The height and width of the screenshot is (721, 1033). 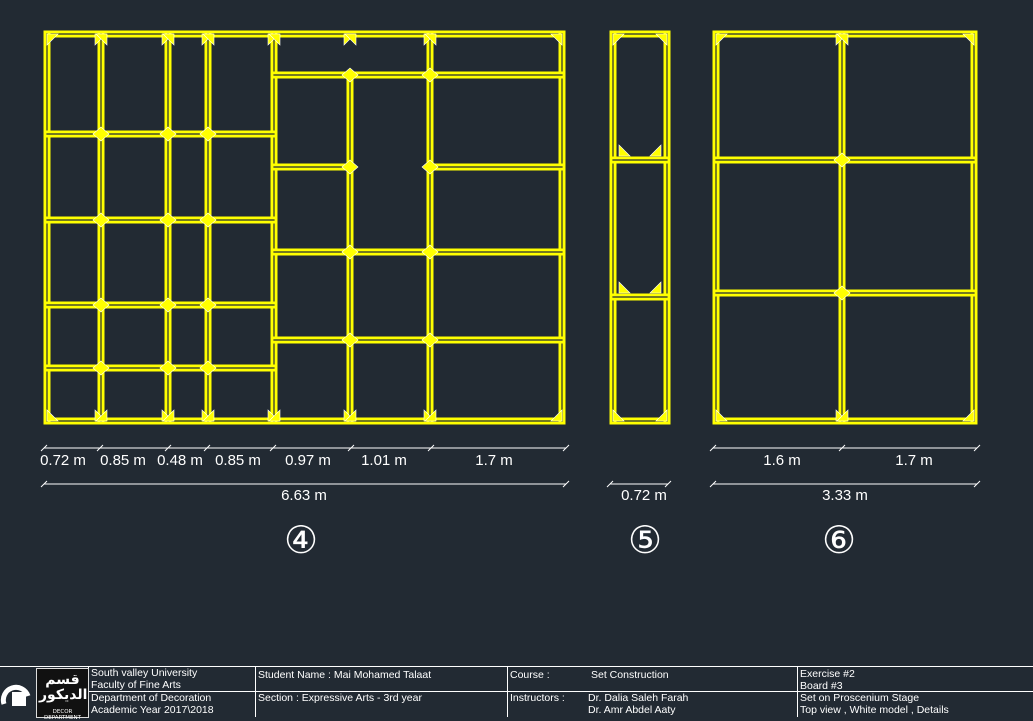 I want to click on department-logo: قسم الديكور DECOR DEPARTMENT, so click(x=62, y=694).